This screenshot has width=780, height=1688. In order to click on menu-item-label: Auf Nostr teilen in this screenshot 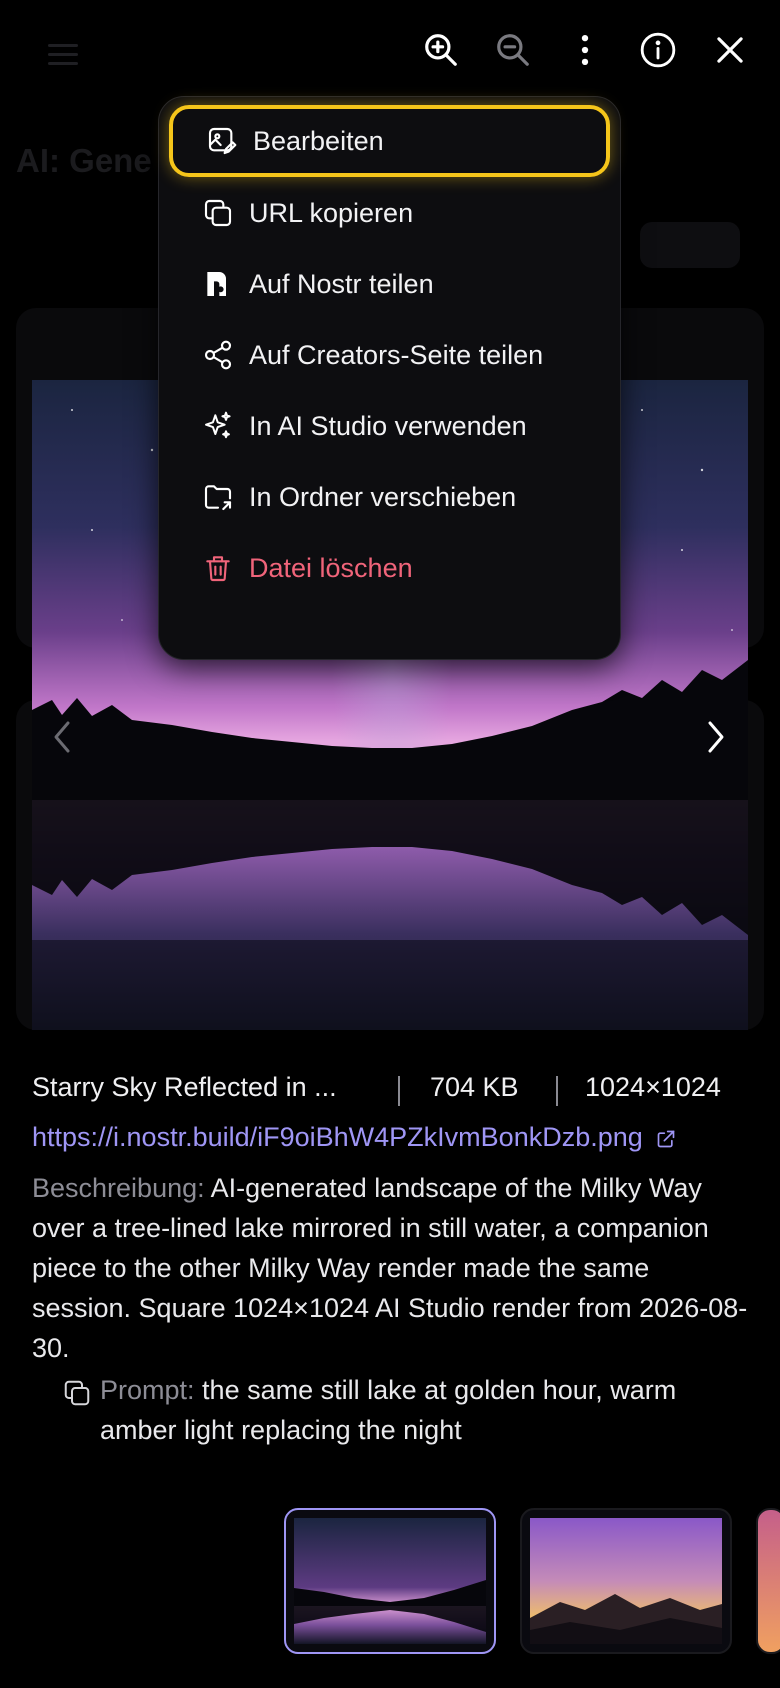, I will do `click(341, 283)`.